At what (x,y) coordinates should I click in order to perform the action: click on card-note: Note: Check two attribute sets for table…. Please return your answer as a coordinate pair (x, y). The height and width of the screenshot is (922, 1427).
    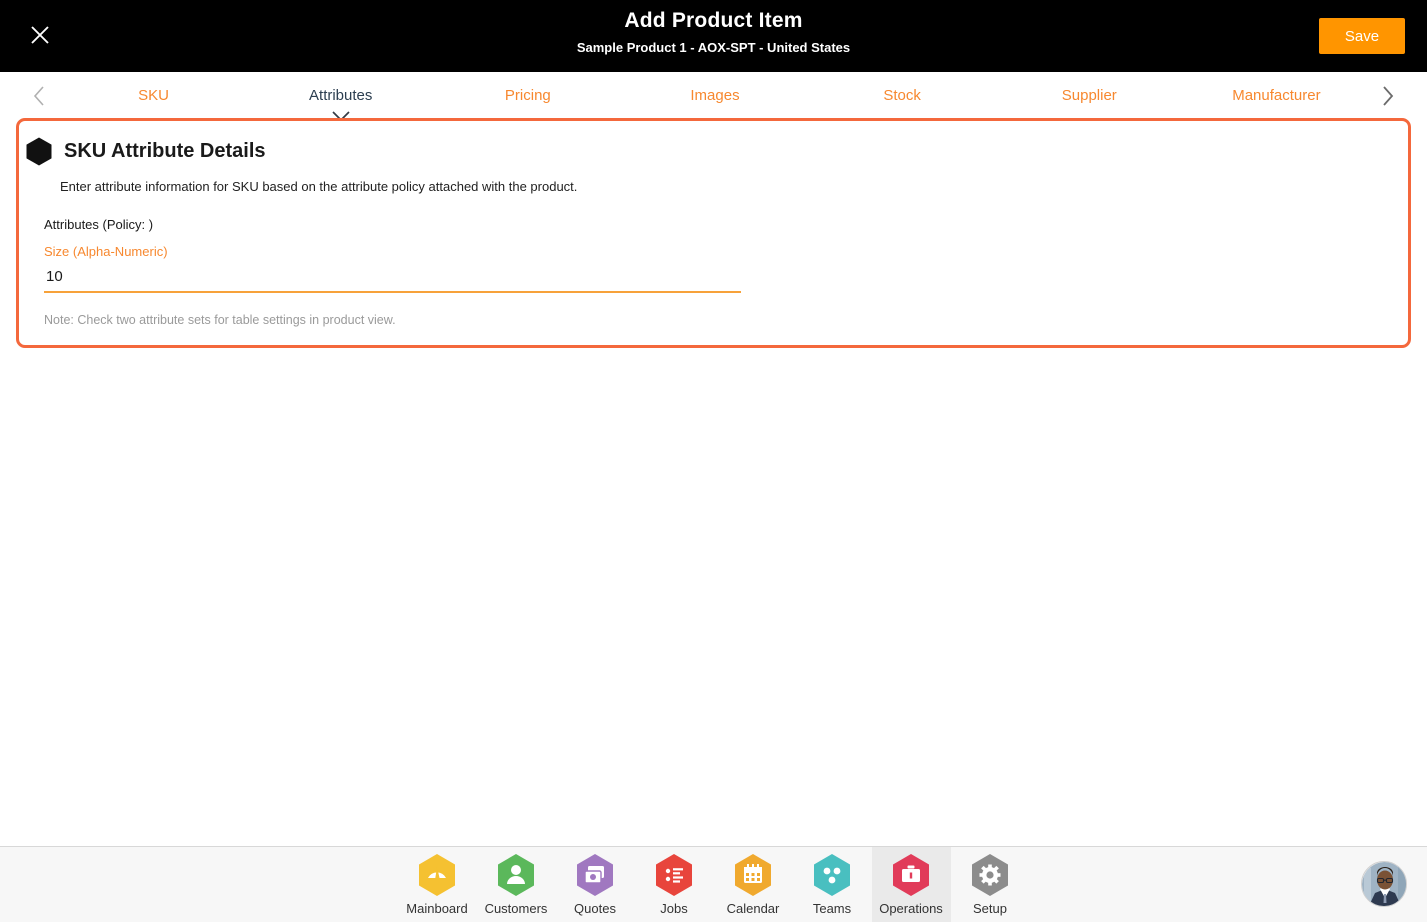
    Looking at the image, I should click on (220, 320).